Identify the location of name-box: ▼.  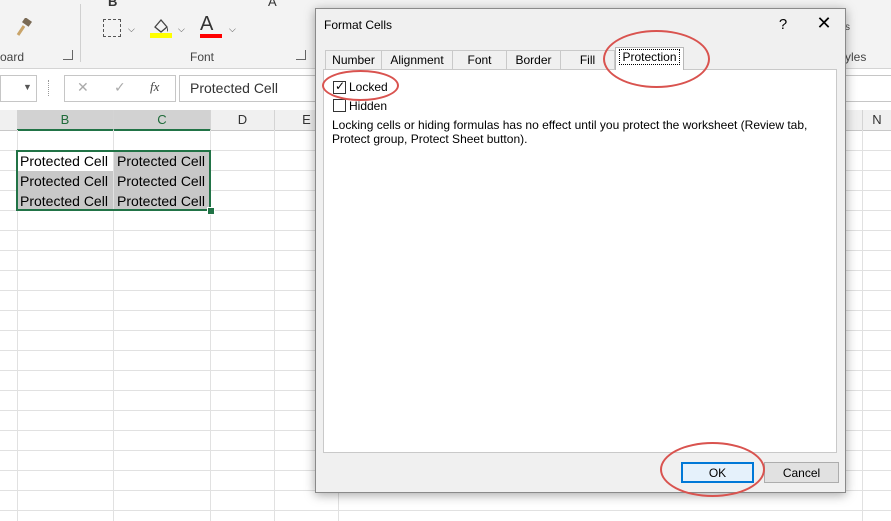
(18, 88).